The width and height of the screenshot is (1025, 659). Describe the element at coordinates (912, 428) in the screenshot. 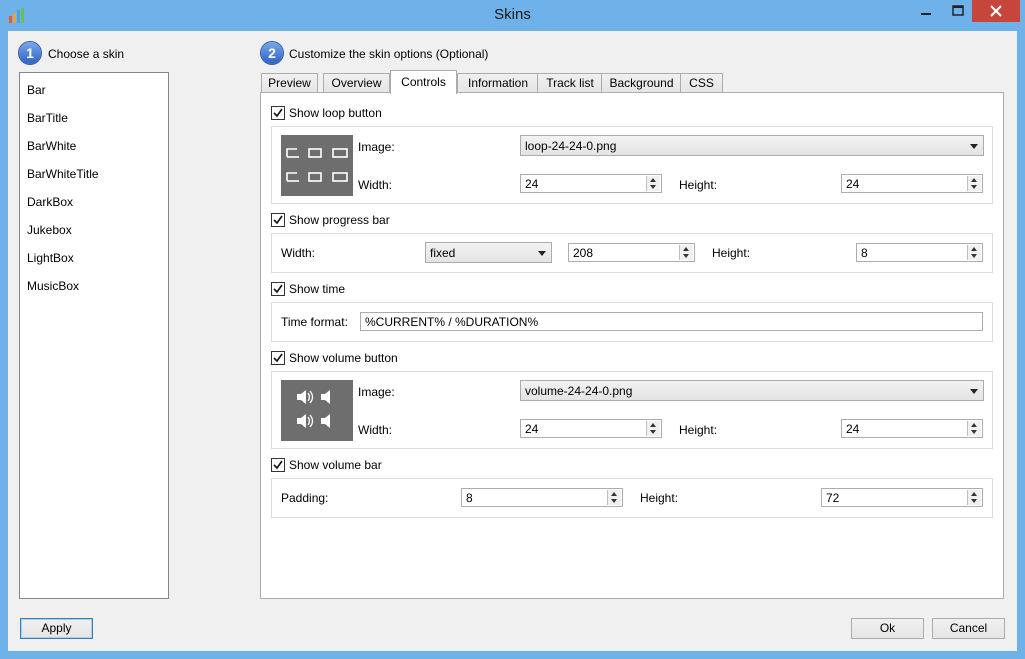

I see `volume-height-stepper: 24` at that location.